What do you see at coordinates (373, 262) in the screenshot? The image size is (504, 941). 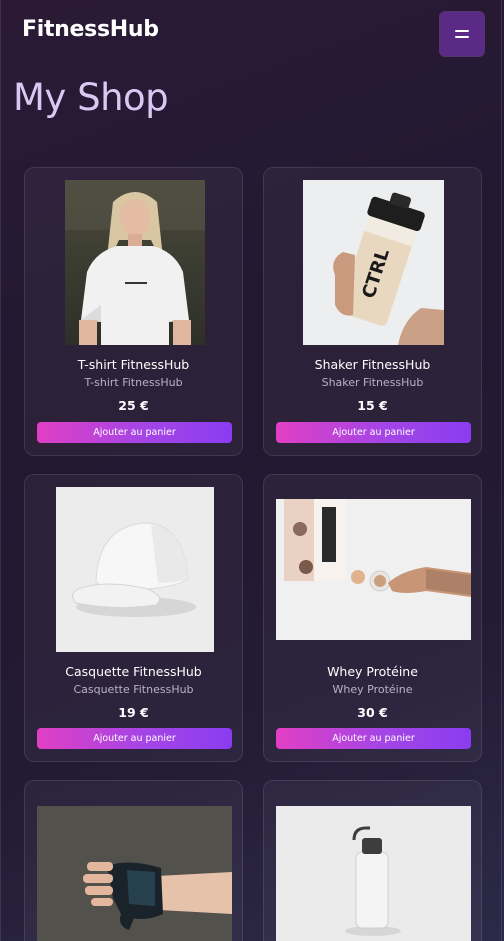 I see `product-image-shaker: CTRL` at bounding box center [373, 262].